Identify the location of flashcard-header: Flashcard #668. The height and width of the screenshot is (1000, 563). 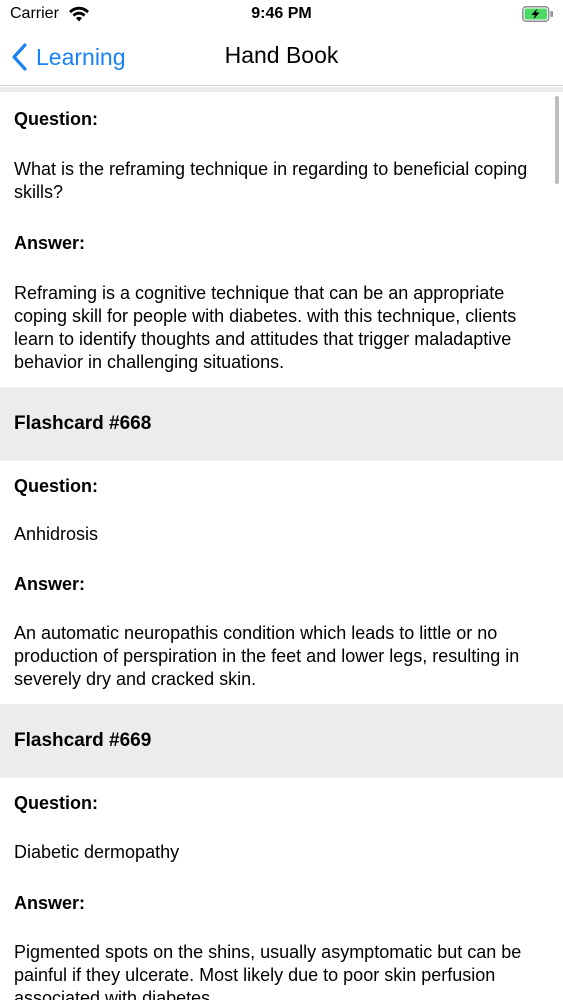
(281, 424).